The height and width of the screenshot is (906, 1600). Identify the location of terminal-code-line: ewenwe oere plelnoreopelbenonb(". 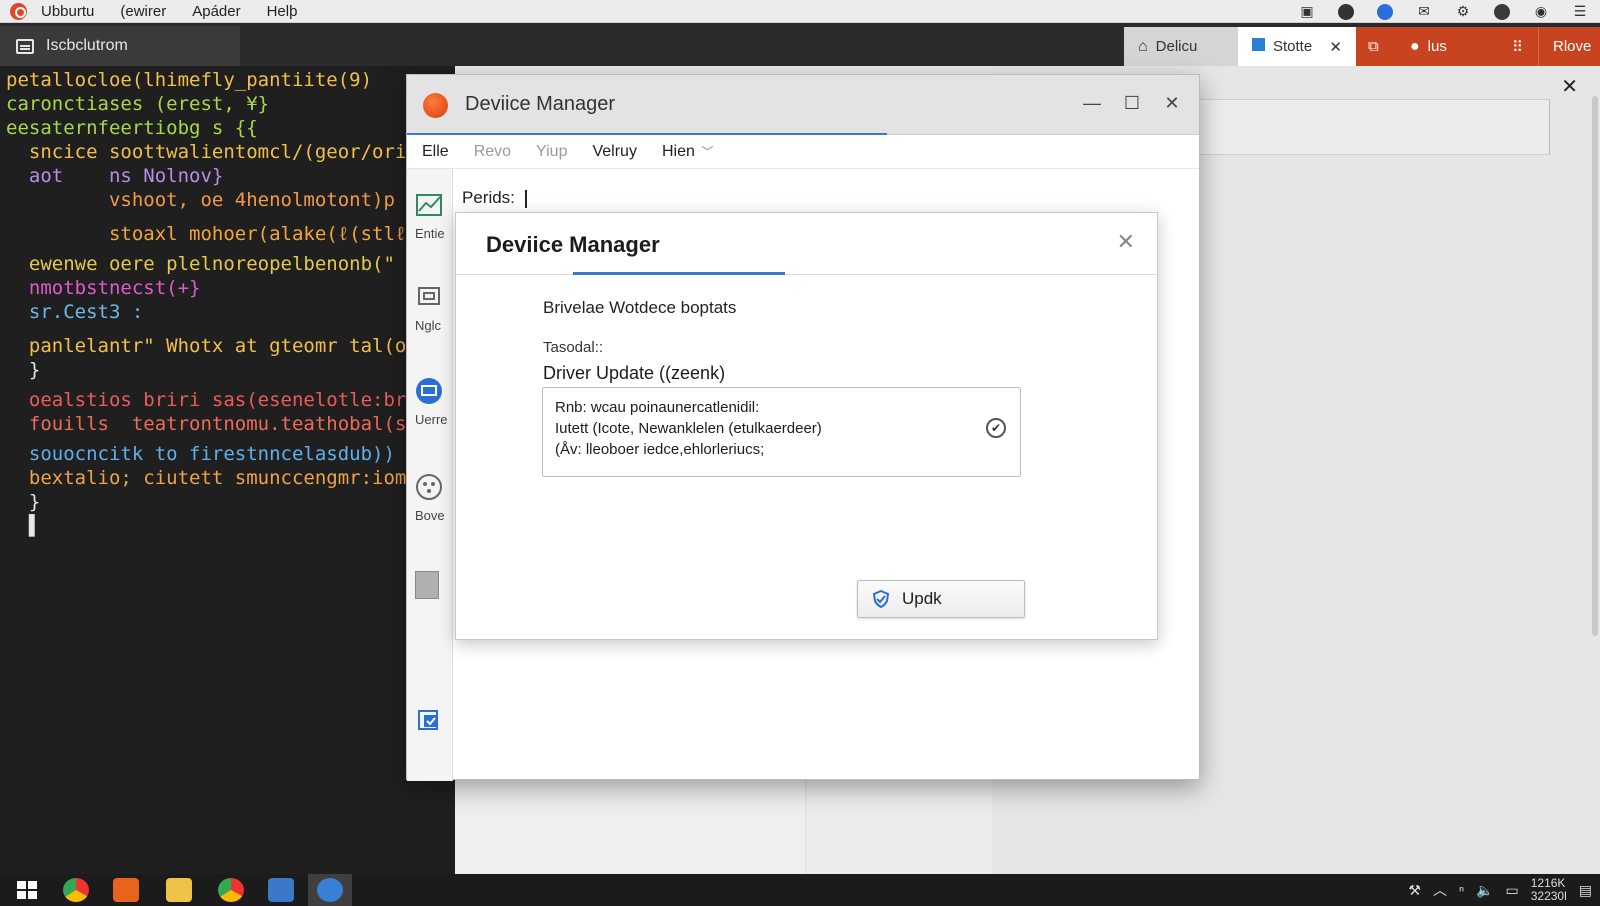
(200, 264).